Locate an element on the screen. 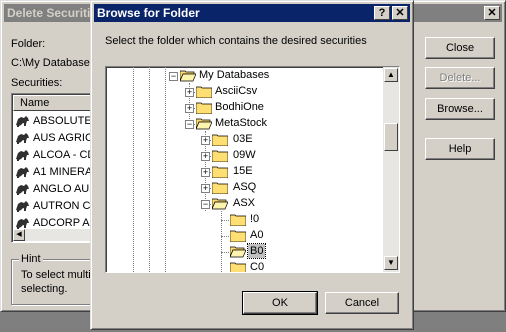 The image size is (506, 332). security-name: AUTRON C is located at coordinates (62, 206).